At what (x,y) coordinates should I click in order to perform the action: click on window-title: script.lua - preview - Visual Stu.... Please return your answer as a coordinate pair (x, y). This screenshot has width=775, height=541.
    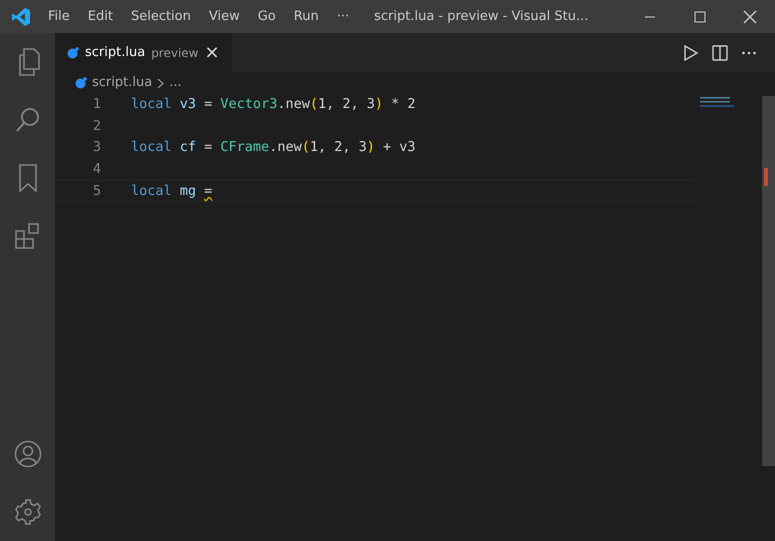
    Looking at the image, I should click on (481, 17).